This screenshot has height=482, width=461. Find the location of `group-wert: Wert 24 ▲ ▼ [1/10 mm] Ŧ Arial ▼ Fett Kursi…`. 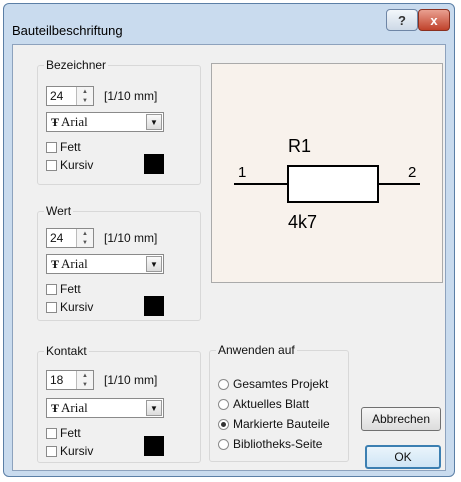

group-wert: Wert 24 ▲ ▼ [1/10 mm] Ŧ Arial ▼ Fett Kursi… is located at coordinates (119, 262).